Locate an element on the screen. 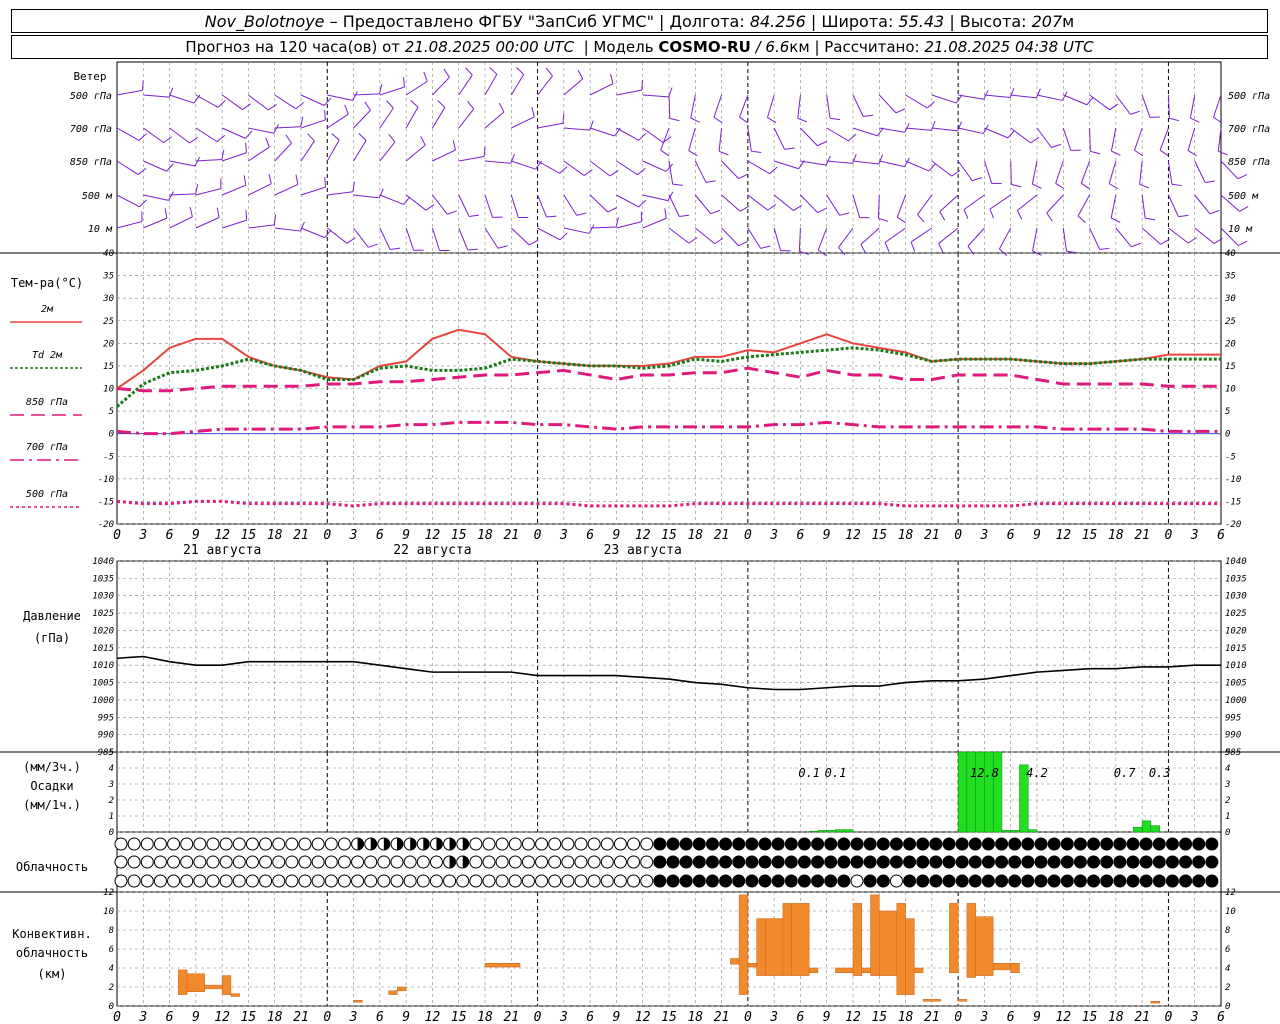 This screenshot has height=1024, width=1280. temp-tick-right: 15 is located at coordinates (1230, 367).